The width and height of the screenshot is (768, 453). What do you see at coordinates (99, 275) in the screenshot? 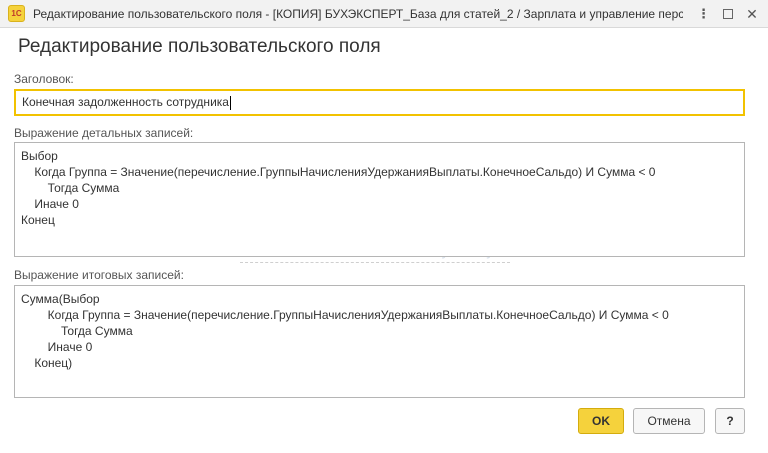
I see `total-expression-label: Выражение итоговых записей:` at bounding box center [99, 275].